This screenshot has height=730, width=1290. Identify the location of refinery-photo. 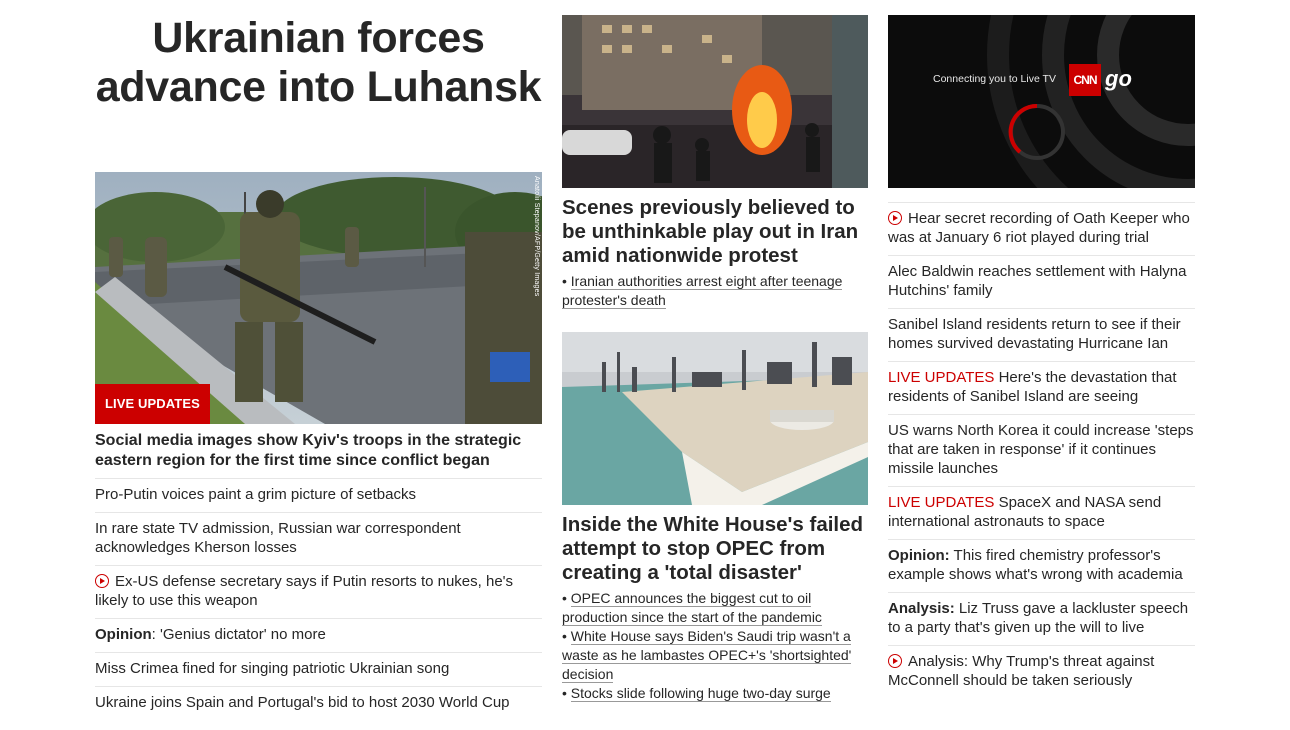
(715, 418).